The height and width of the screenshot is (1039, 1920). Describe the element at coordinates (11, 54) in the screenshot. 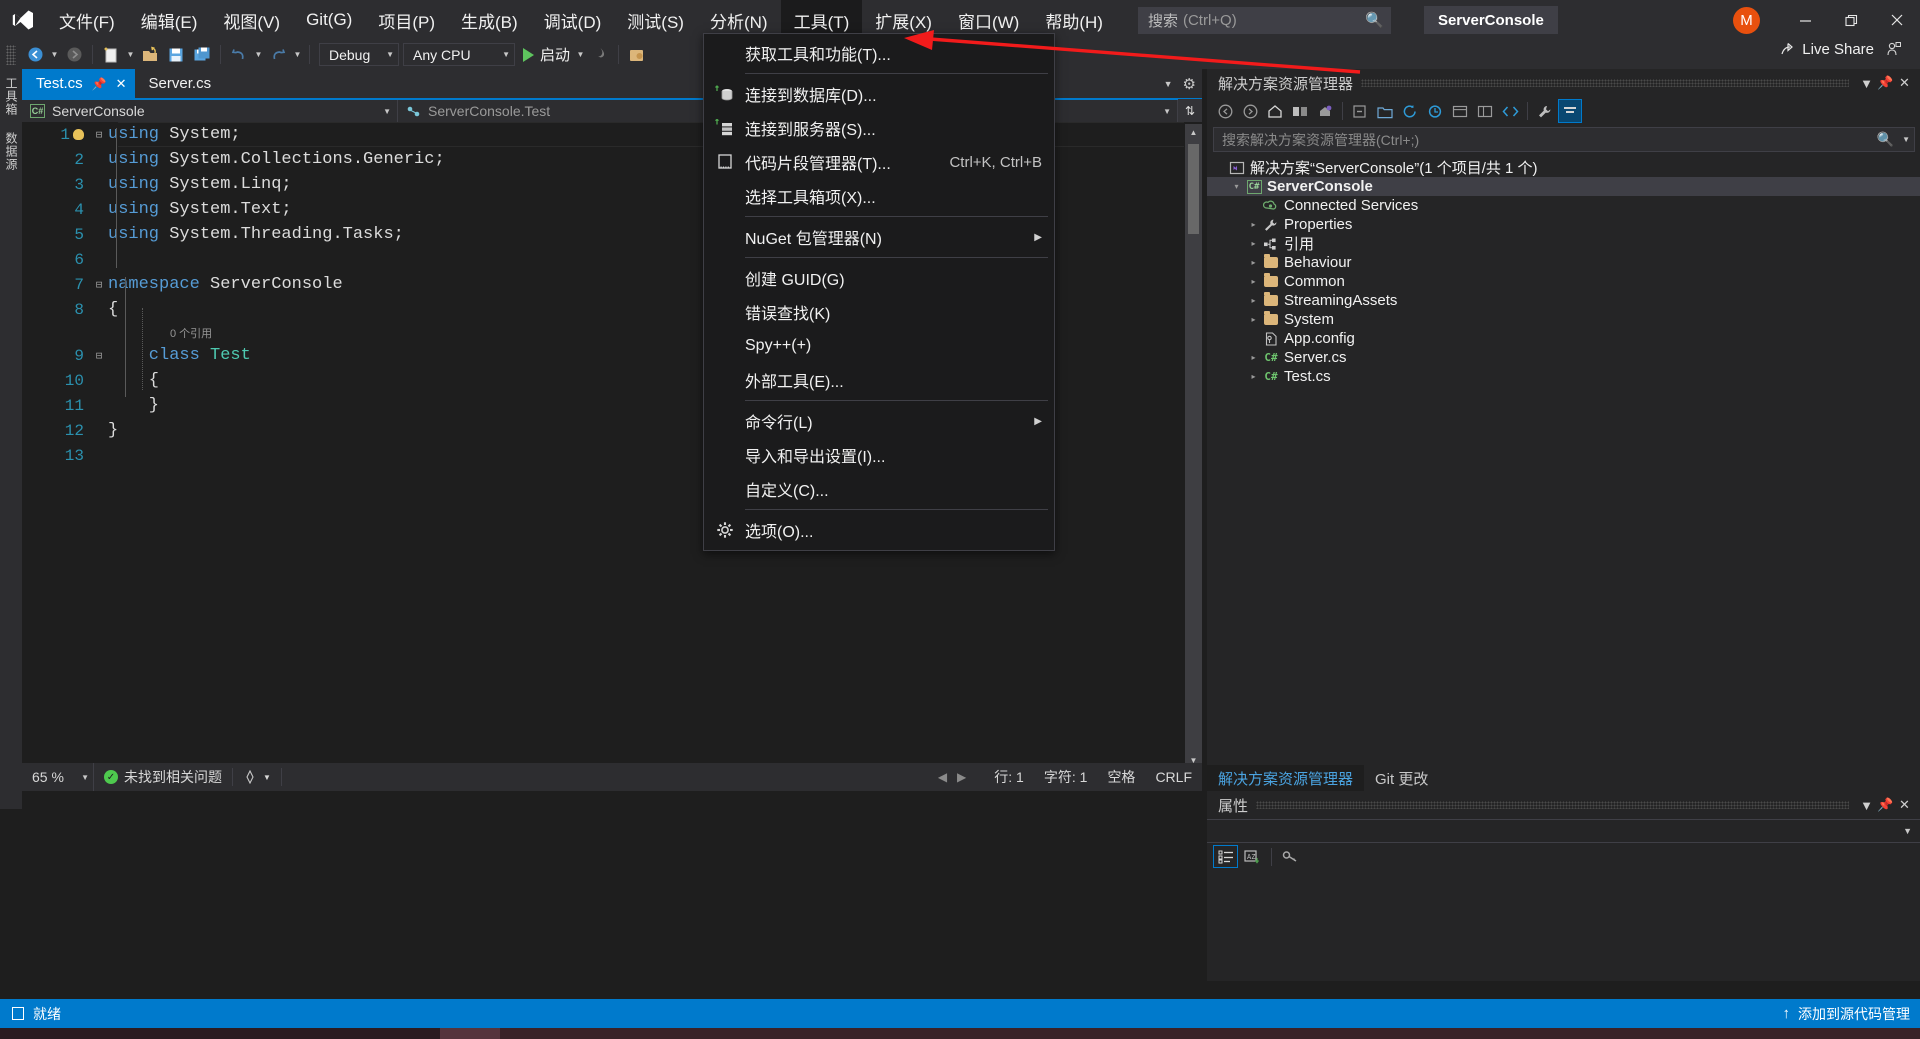

I see `toolbar-grip` at that location.